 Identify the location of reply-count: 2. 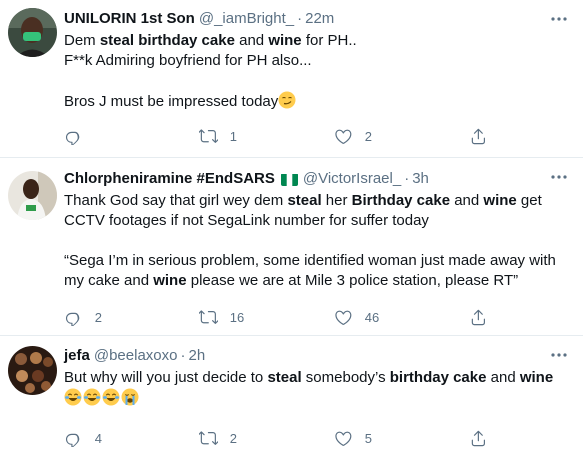
(98, 317).